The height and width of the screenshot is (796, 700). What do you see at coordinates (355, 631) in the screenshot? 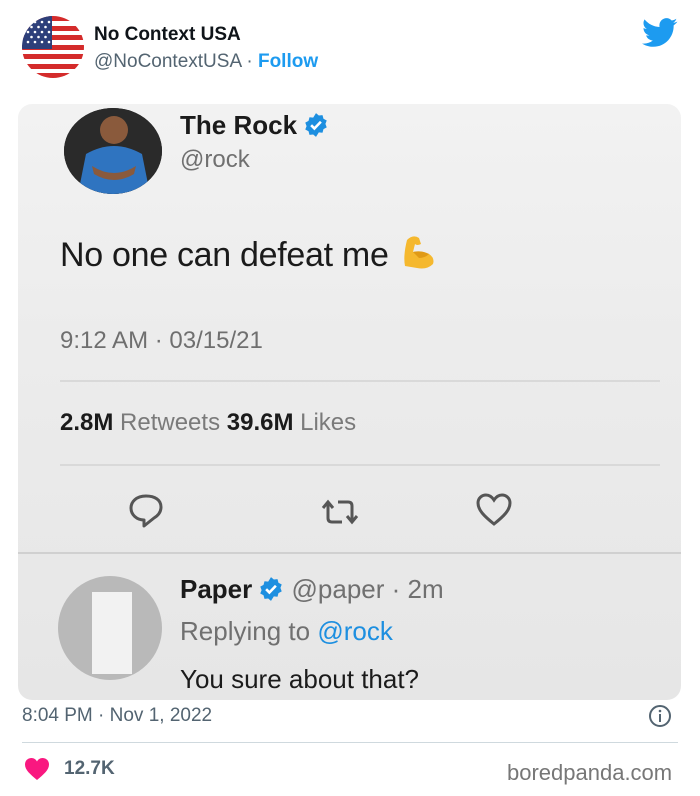
I see `replying-to-handle: @rock` at bounding box center [355, 631].